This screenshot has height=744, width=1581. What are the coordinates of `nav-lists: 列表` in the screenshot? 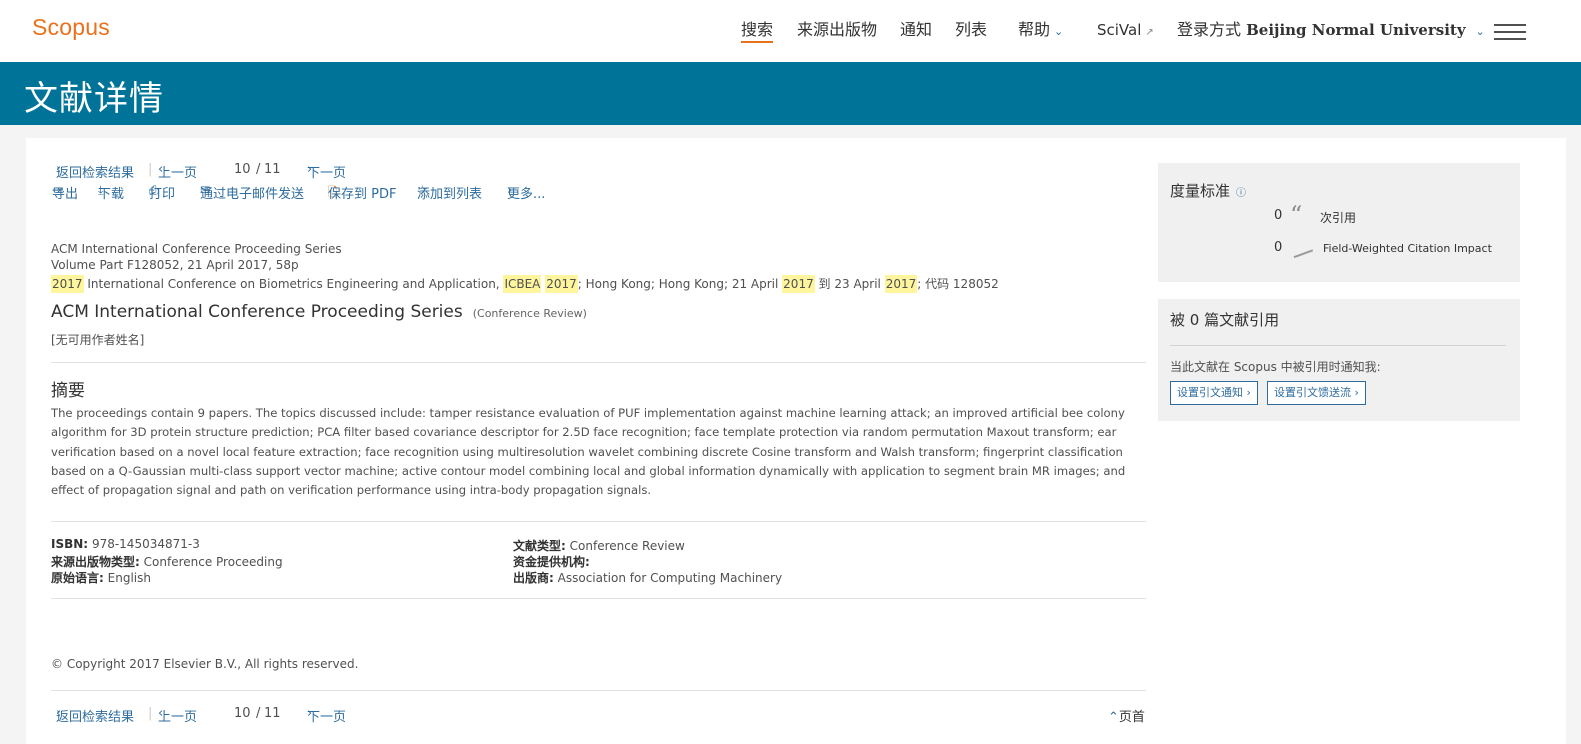 It's located at (971, 31).